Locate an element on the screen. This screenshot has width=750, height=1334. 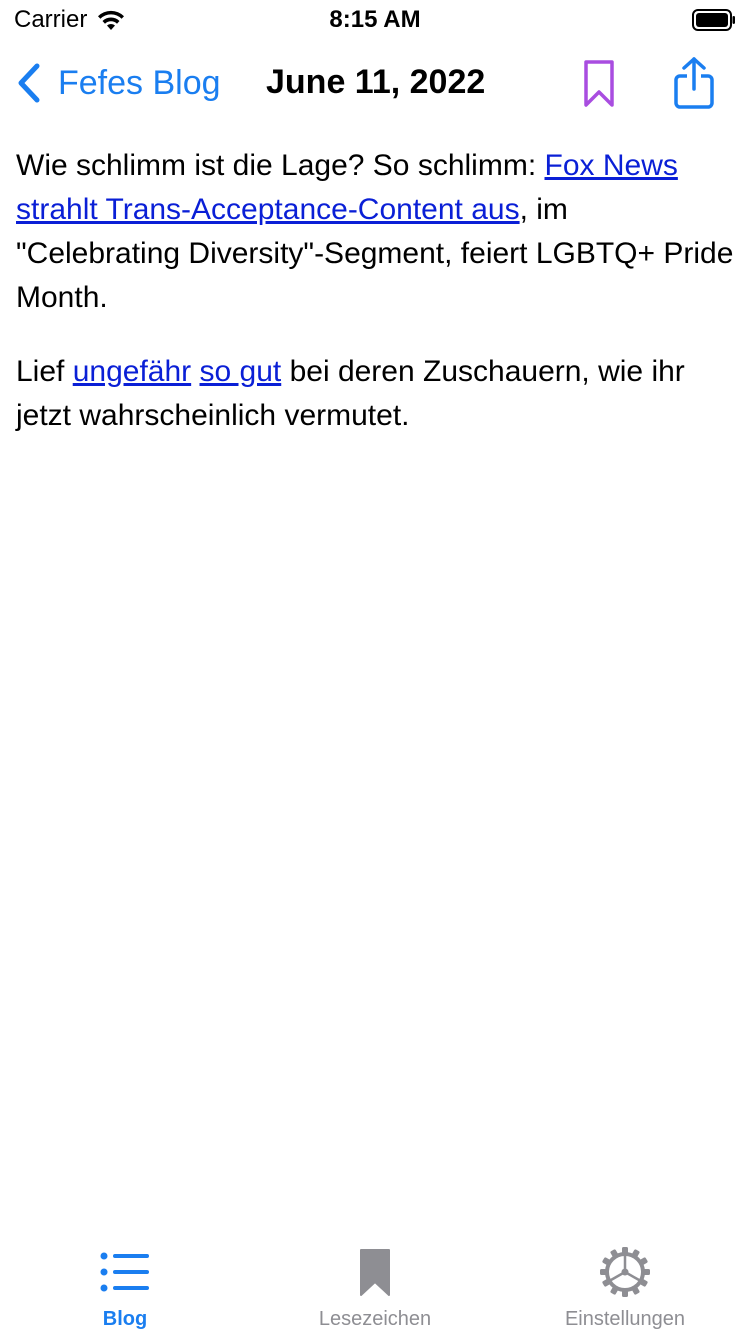
bookmark-outline-icon is located at coordinates (599, 84).